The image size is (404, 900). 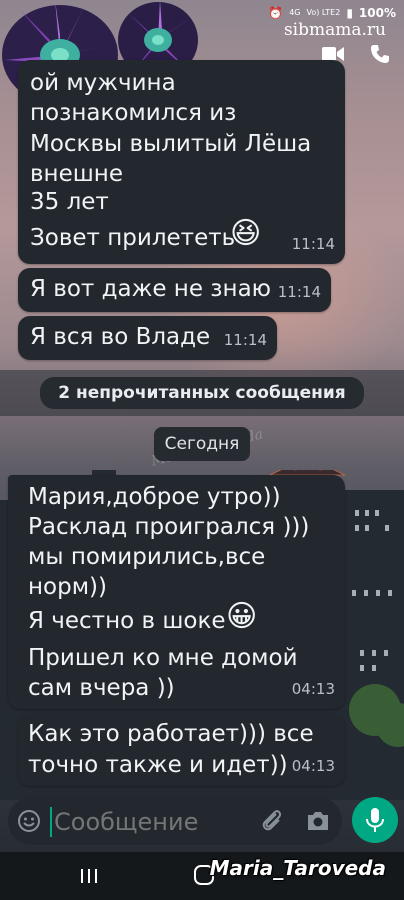 I want to click on message-line: внешне, so click(x=76, y=174).